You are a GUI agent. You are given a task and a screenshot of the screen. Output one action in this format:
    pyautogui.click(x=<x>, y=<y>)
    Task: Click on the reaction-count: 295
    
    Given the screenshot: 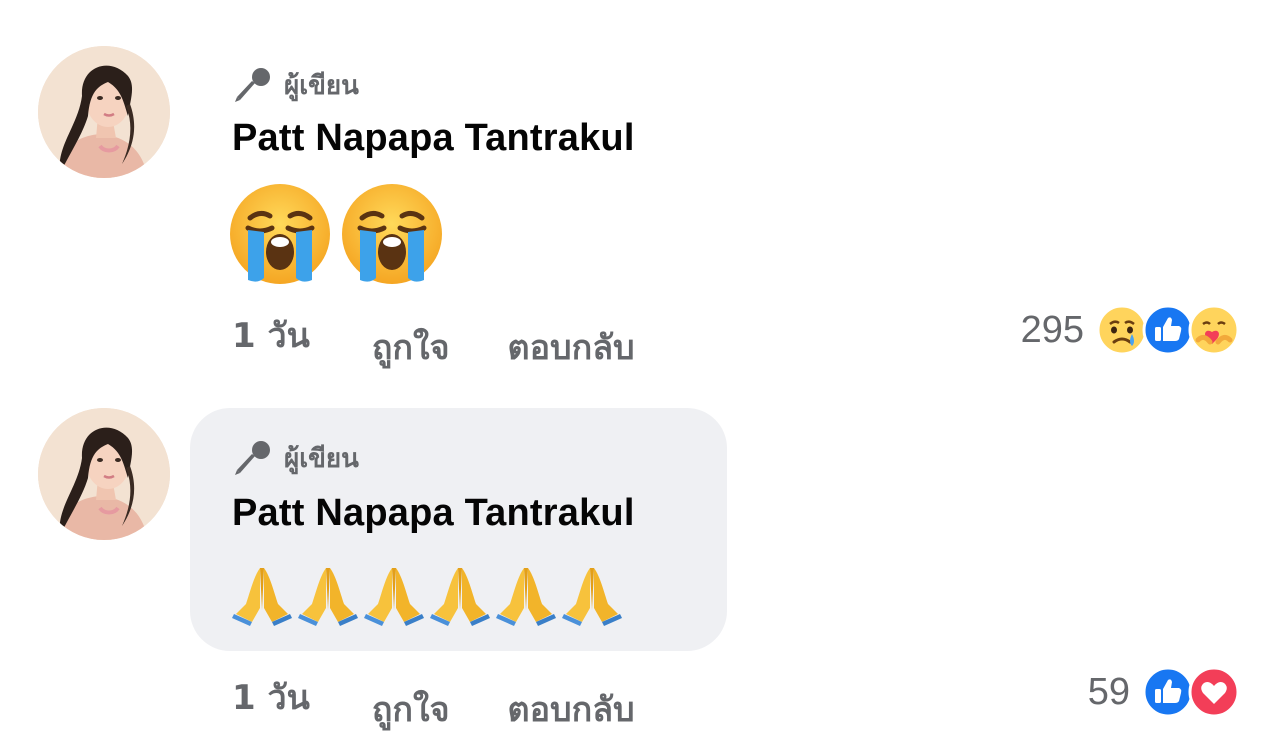 What is the action you would take?
    pyautogui.click(x=1052, y=329)
    